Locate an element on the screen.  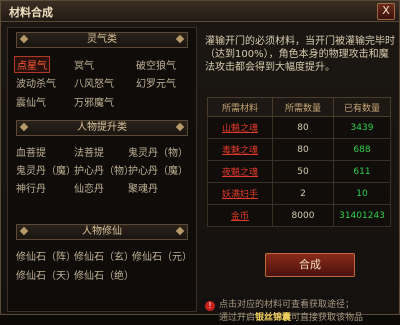
item-bodong-shaqi: 波动杀气 is located at coordinates (36, 82).